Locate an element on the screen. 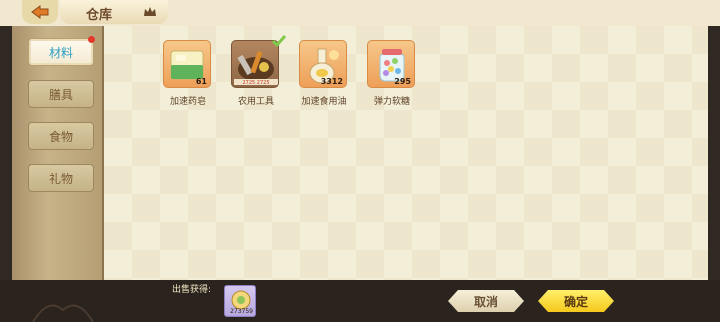  item-slot: 295 is located at coordinates (391, 64).